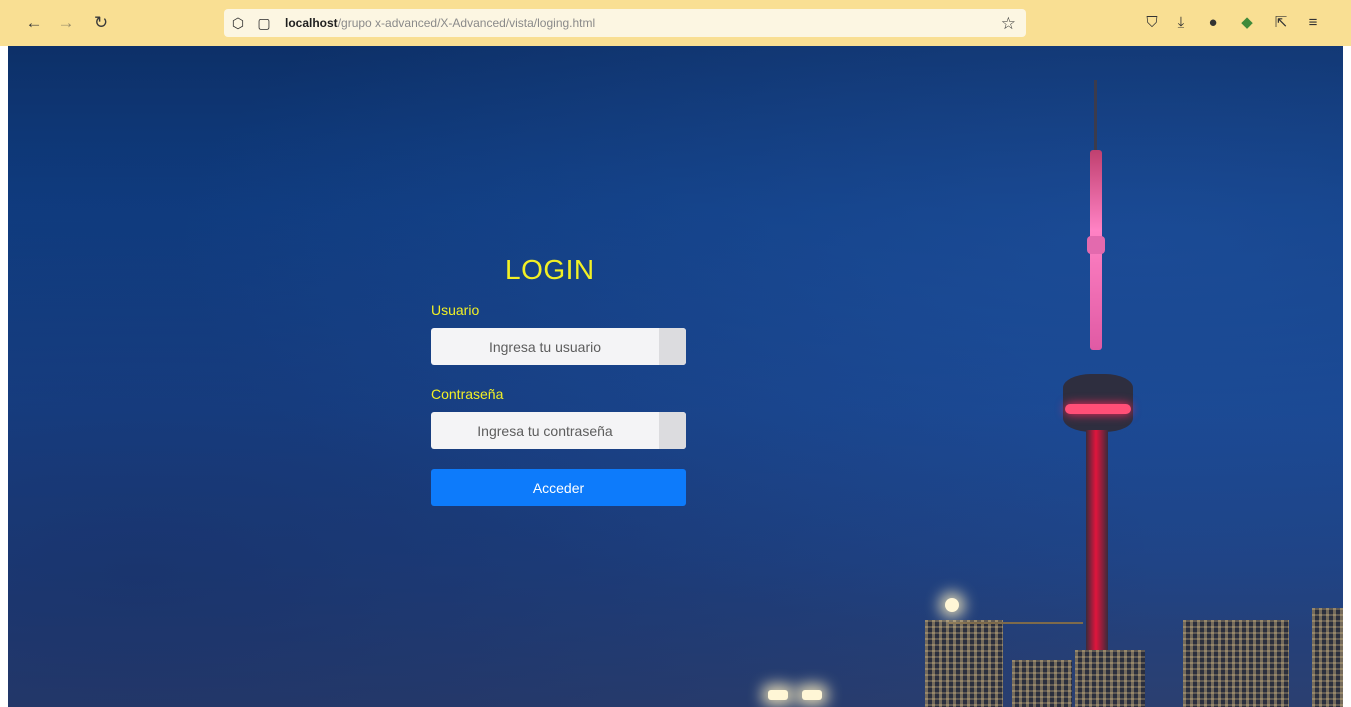 The image size is (1351, 707). Describe the element at coordinates (101, 23) in the screenshot. I see `reload-icon: ↻` at that location.